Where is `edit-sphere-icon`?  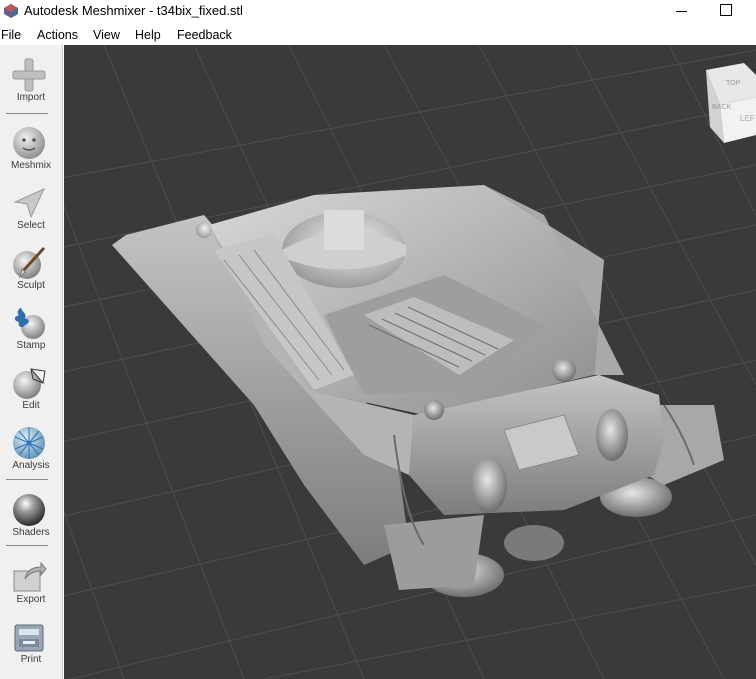
edit-sphere-icon is located at coordinates (29, 383).